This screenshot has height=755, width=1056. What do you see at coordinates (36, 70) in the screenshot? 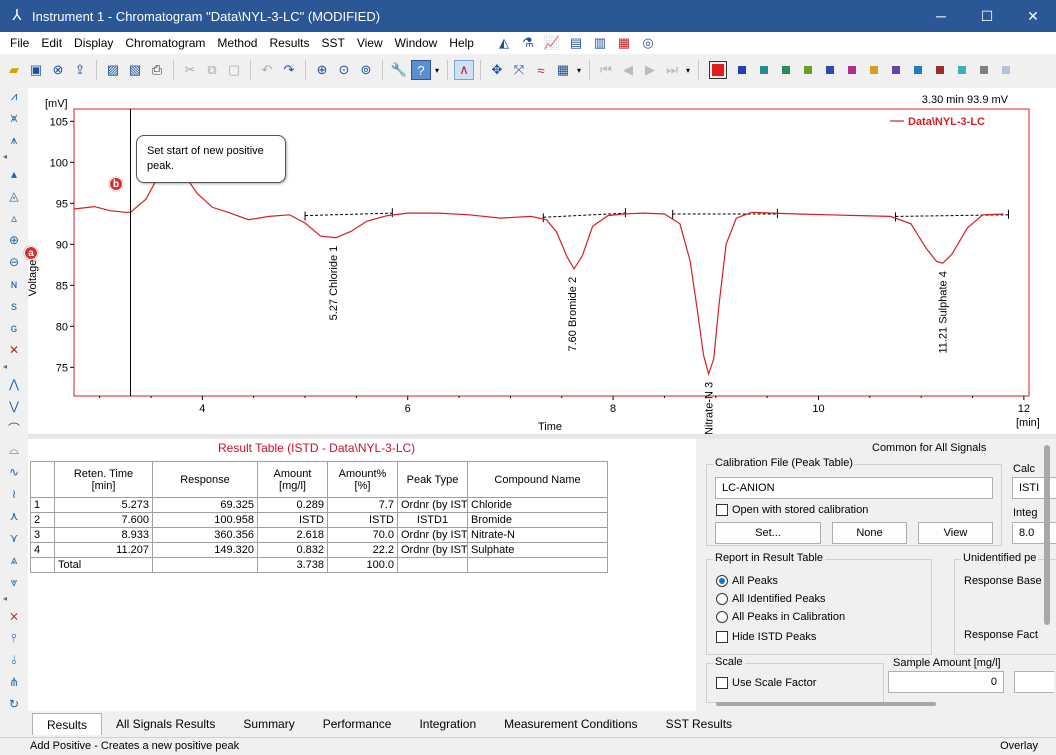
I see `save-icon: ▣` at bounding box center [36, 70].